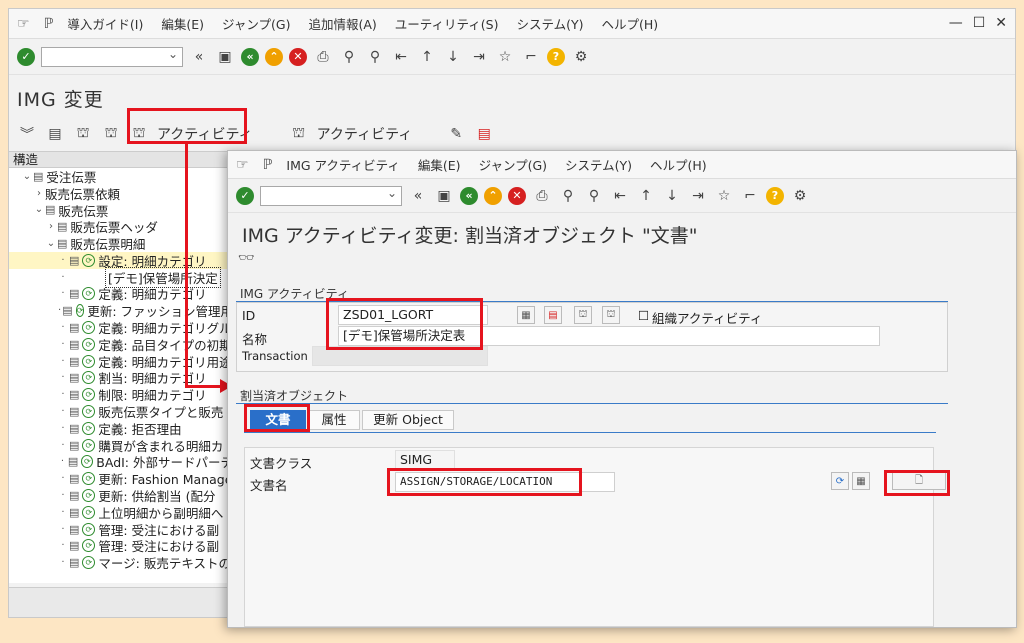  Describe the element at coordinates (568, 196) in the screenshot. I see `popup-find-icon: ⚲` at that location.